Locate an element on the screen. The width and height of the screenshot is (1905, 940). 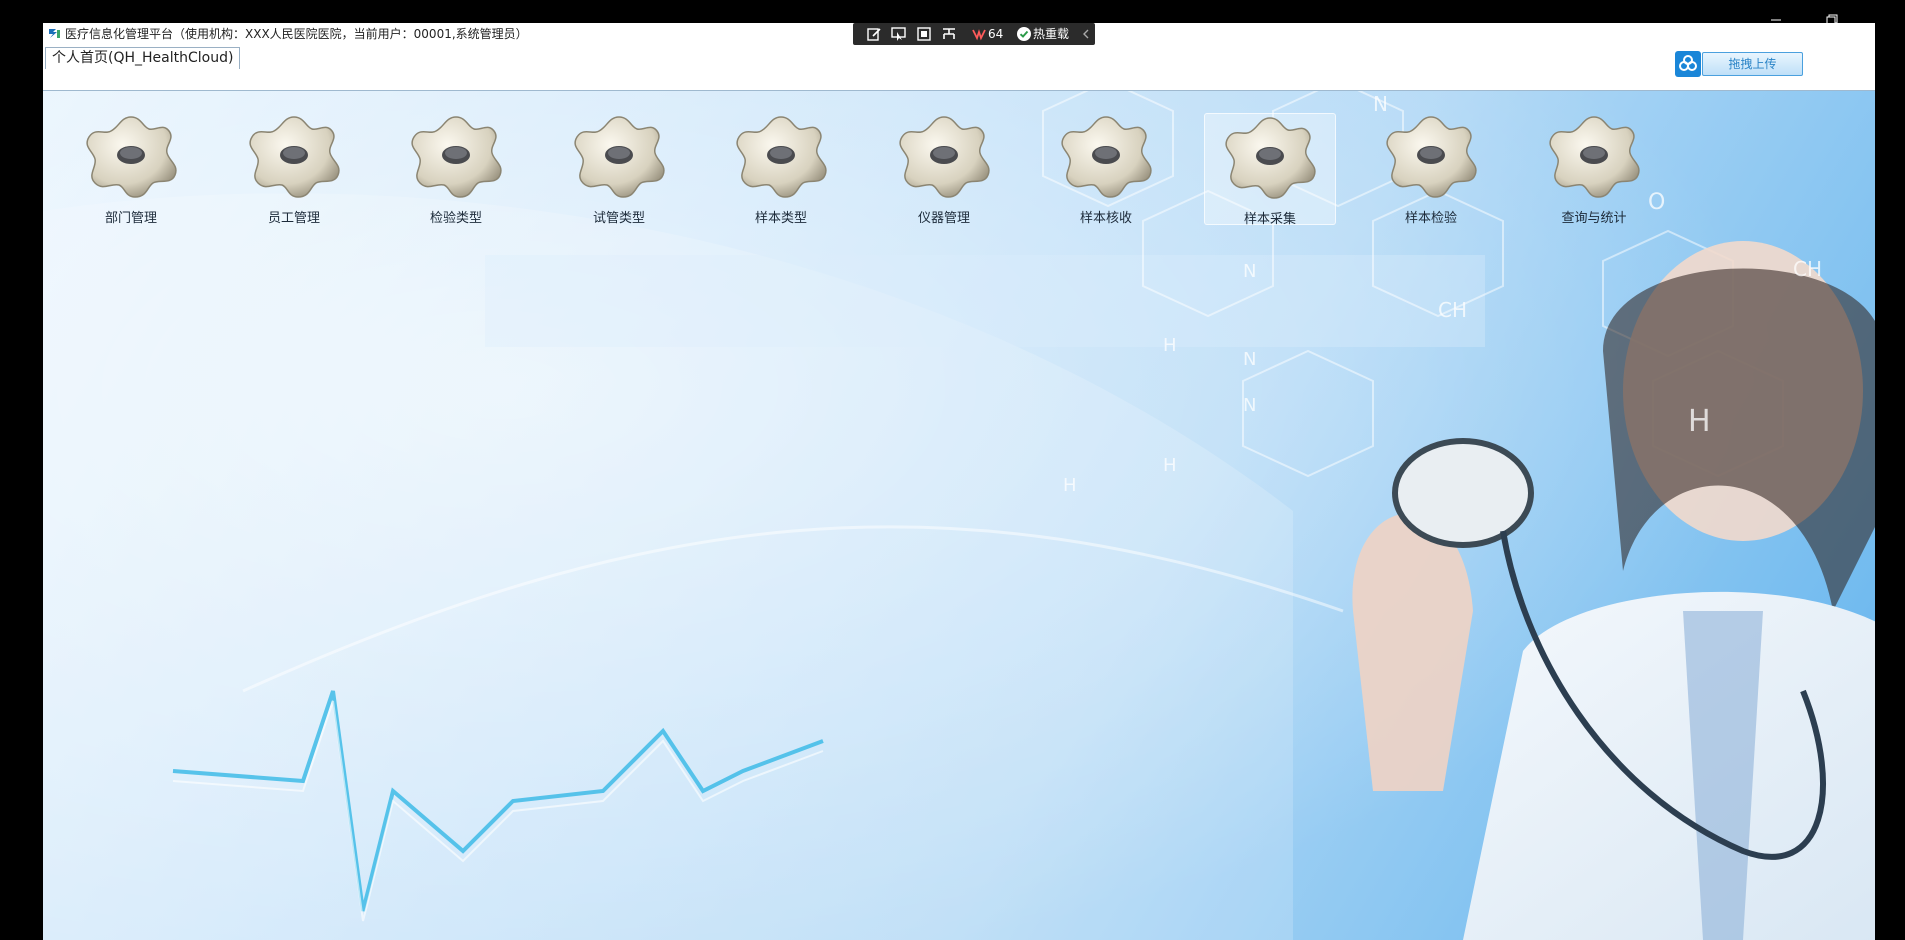
check-icon is located at coordinates (1024, 34).